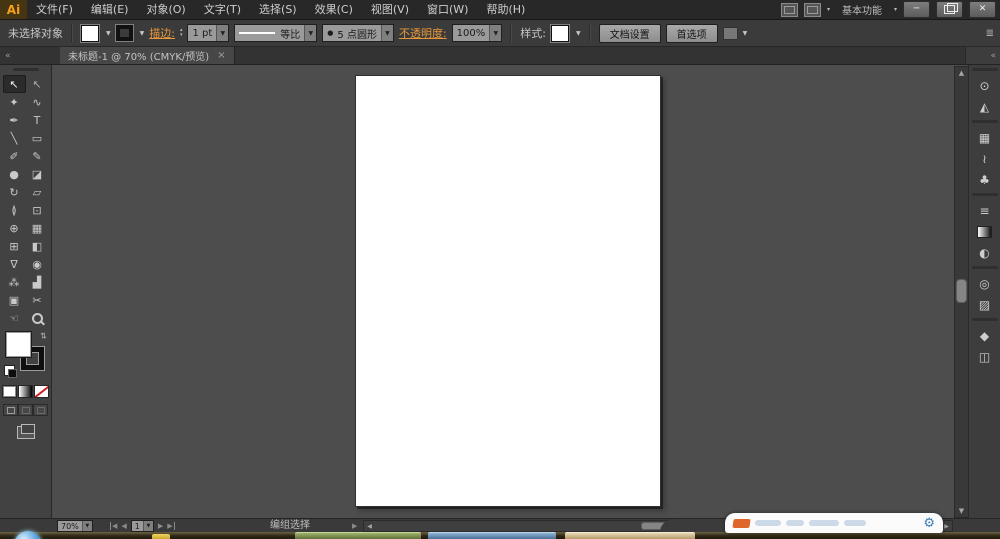 The width and height of the screenshot is (1000, 539). I want to click on scale-tool: ▱, so click(37, 192).